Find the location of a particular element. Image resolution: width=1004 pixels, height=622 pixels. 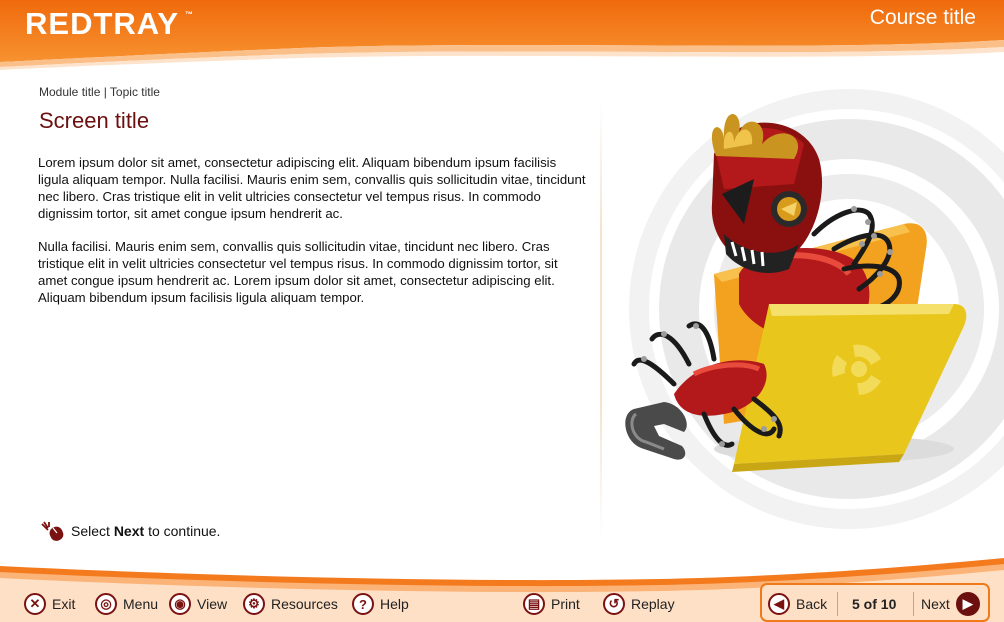

close-icon: ✕ is located at coordinates (35, 604).